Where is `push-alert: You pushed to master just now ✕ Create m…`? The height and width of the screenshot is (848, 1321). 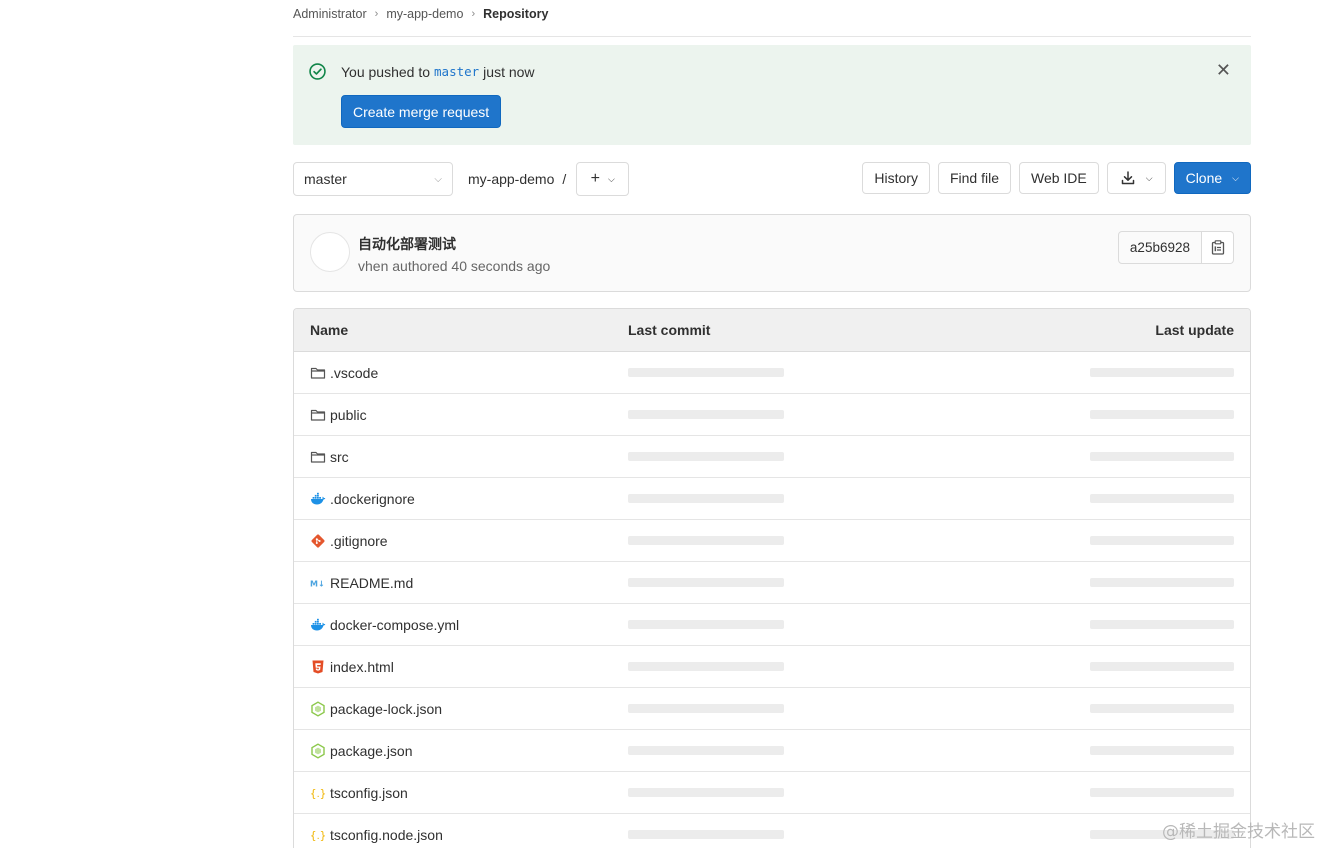
push-alert: You pushed to master just now ✕ Create m… is located at coordinates (772, 95).